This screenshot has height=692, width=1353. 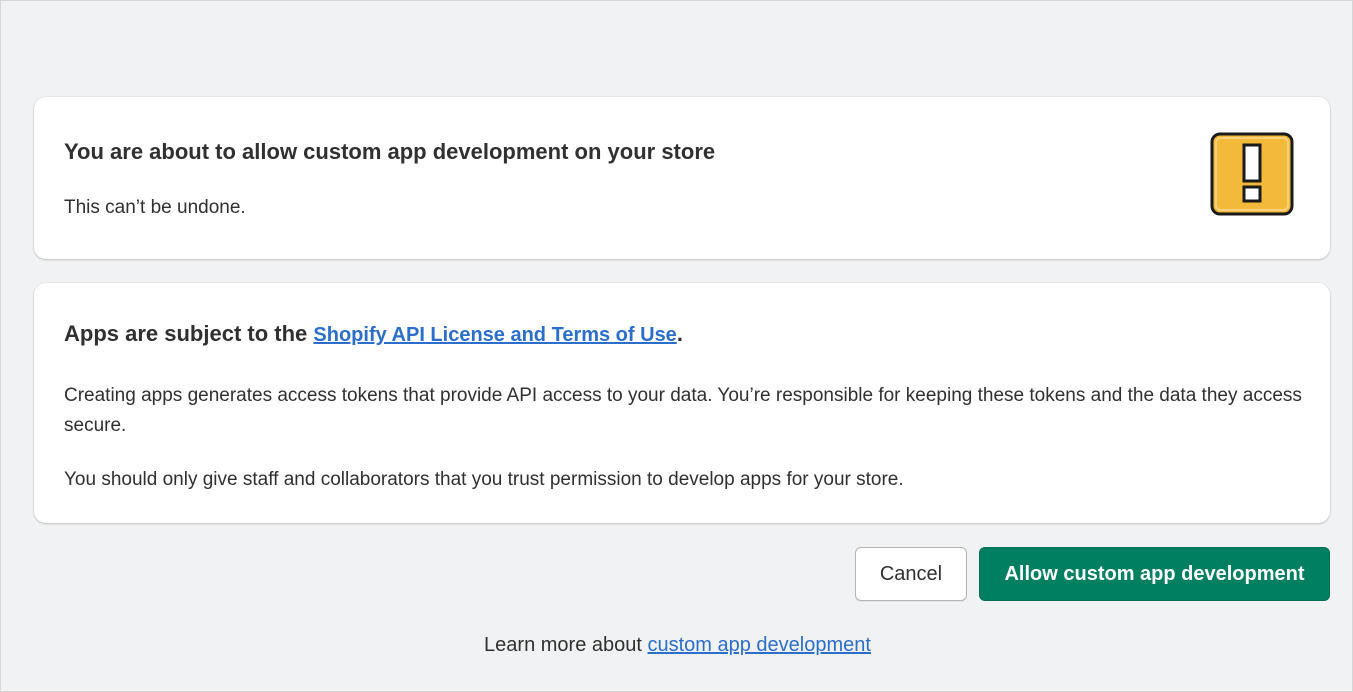 I want to click on terms-heading-prefix: Apps are subject to the, so click(x=189, y=333).